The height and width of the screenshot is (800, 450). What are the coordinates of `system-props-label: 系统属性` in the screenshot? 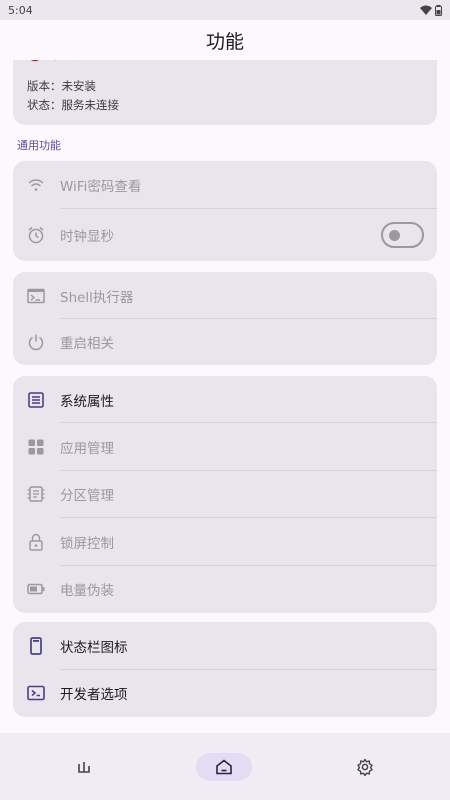 It's located at (87, 401).